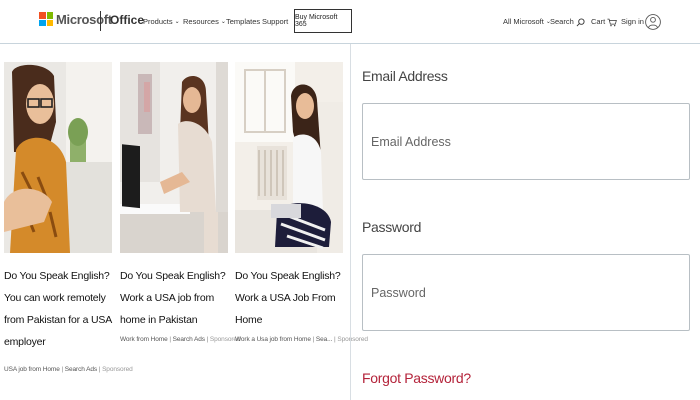 Image resolution: width=700 pixels, height=400 pixels. I want to click on user-avatar-icon, so click(653, 22).